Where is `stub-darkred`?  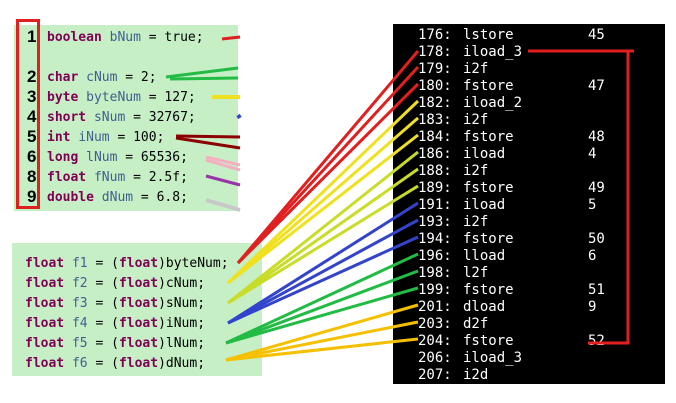
stub-darkred is located at coordinates (208, 136).